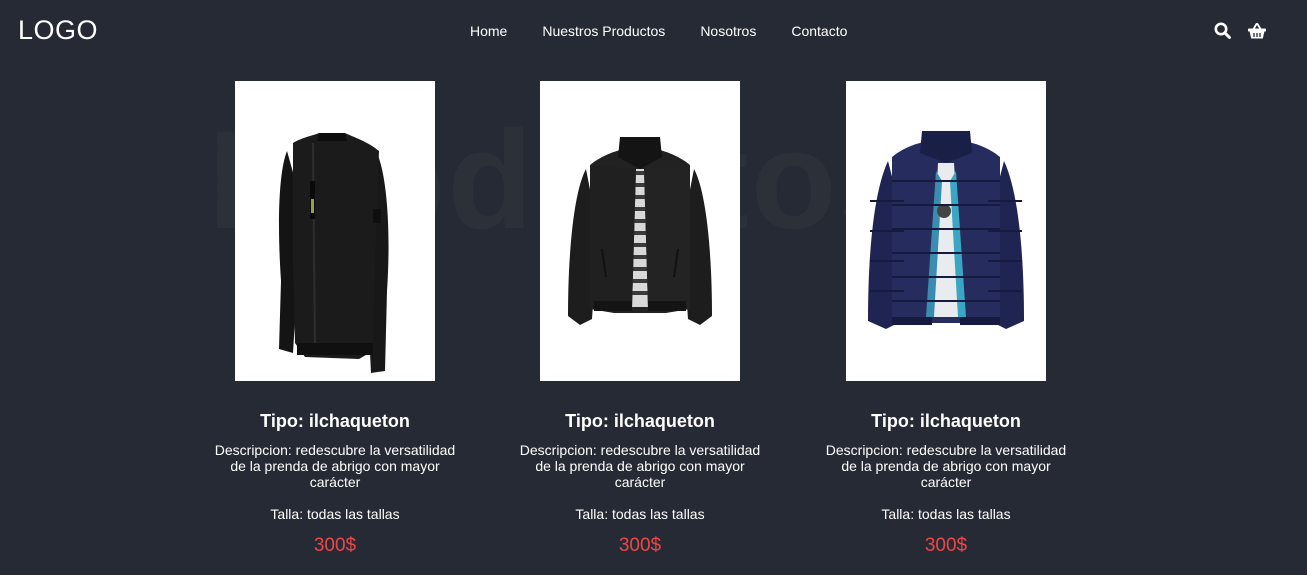 The width and height of the screenshot is (1307, 575). I want to click on basket-icon, so click(1257, 31).